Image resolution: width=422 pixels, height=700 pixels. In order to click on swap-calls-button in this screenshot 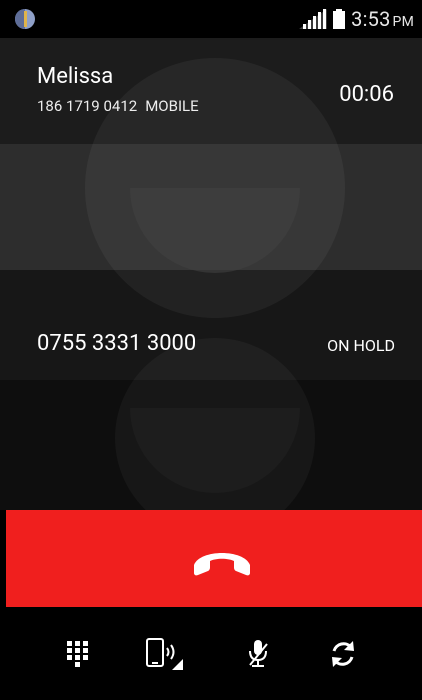, I will do `click(343, 653)`.